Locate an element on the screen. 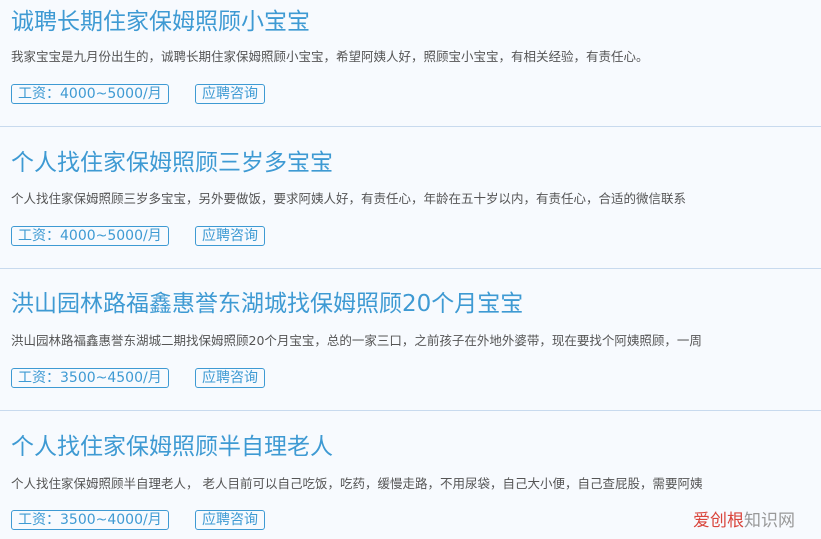 This screenshot has width=821, height=539. salary-badge: 工资：3500~4000/月 is located at coordinates (90, 520).